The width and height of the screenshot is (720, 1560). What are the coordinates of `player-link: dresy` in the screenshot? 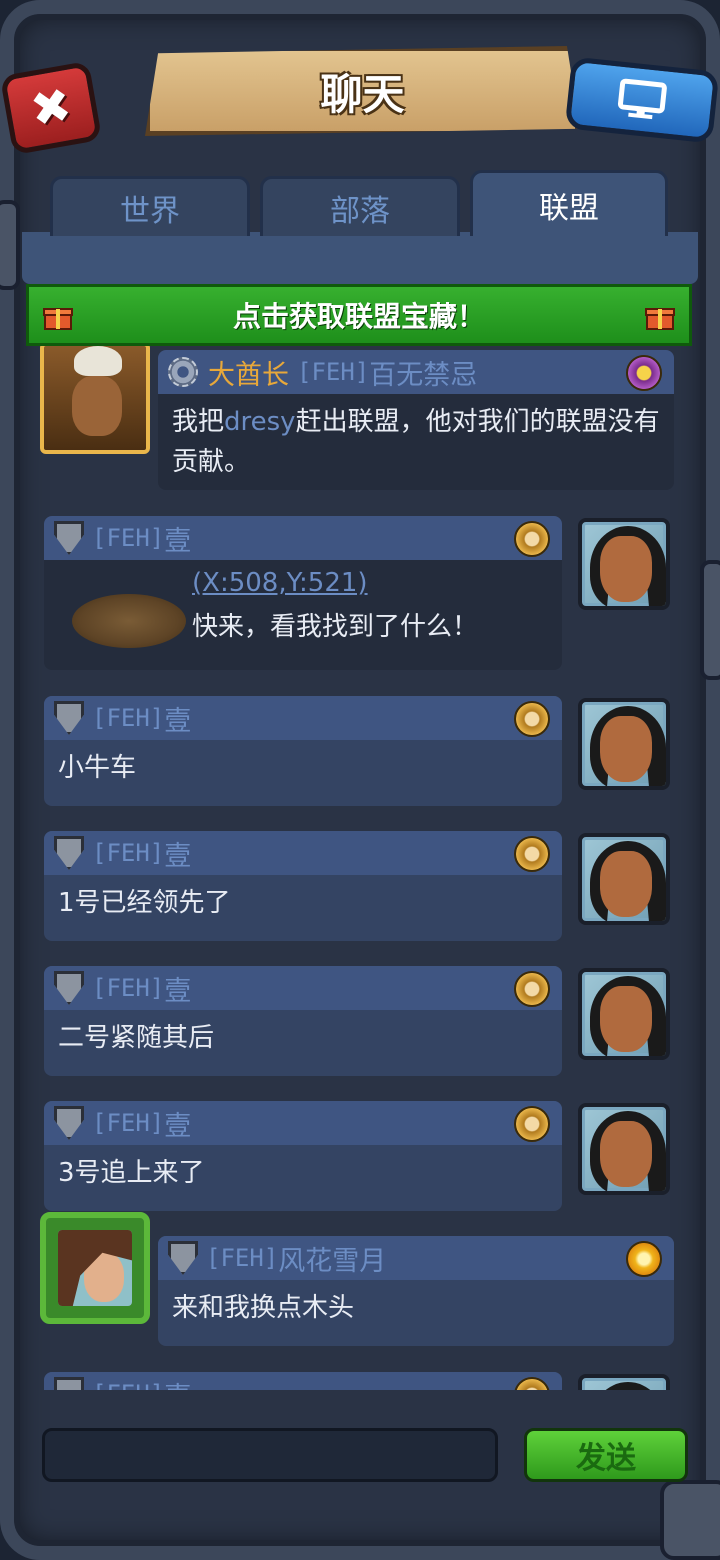 It's located at (260, 422).